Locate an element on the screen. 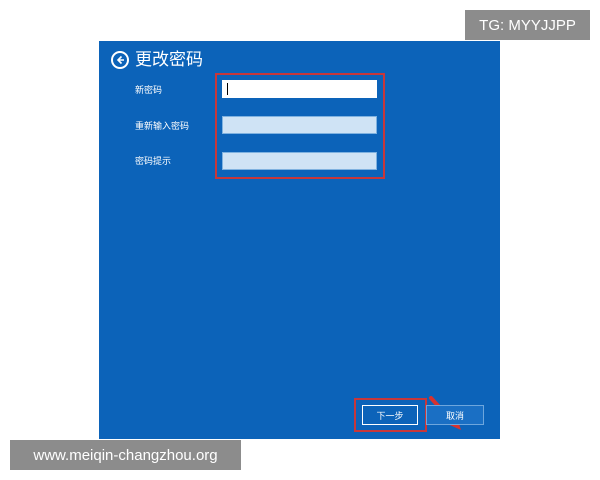 The image size is (600, 480). back-arrow-icon is located at coordinates (120, 60).